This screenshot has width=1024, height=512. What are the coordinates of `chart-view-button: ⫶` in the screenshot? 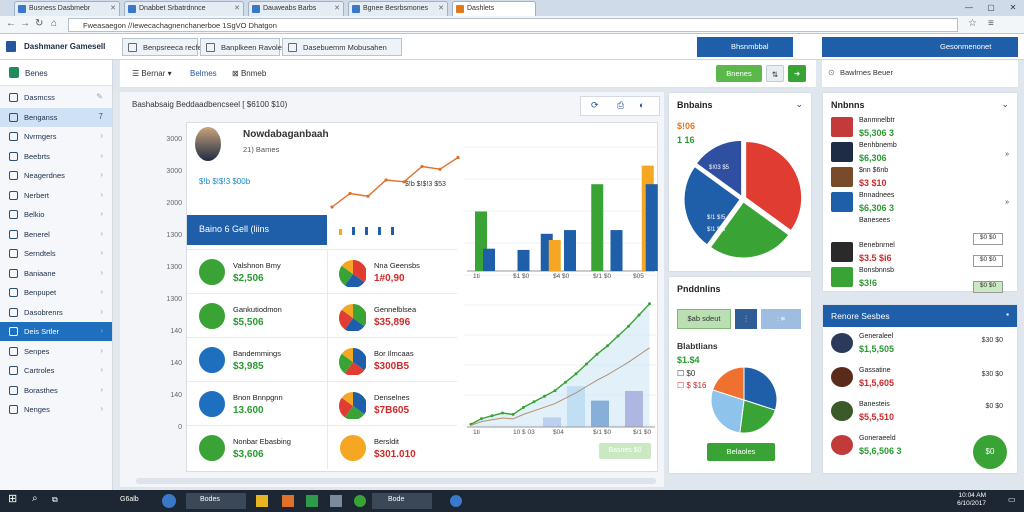 It's located at (746, 319).